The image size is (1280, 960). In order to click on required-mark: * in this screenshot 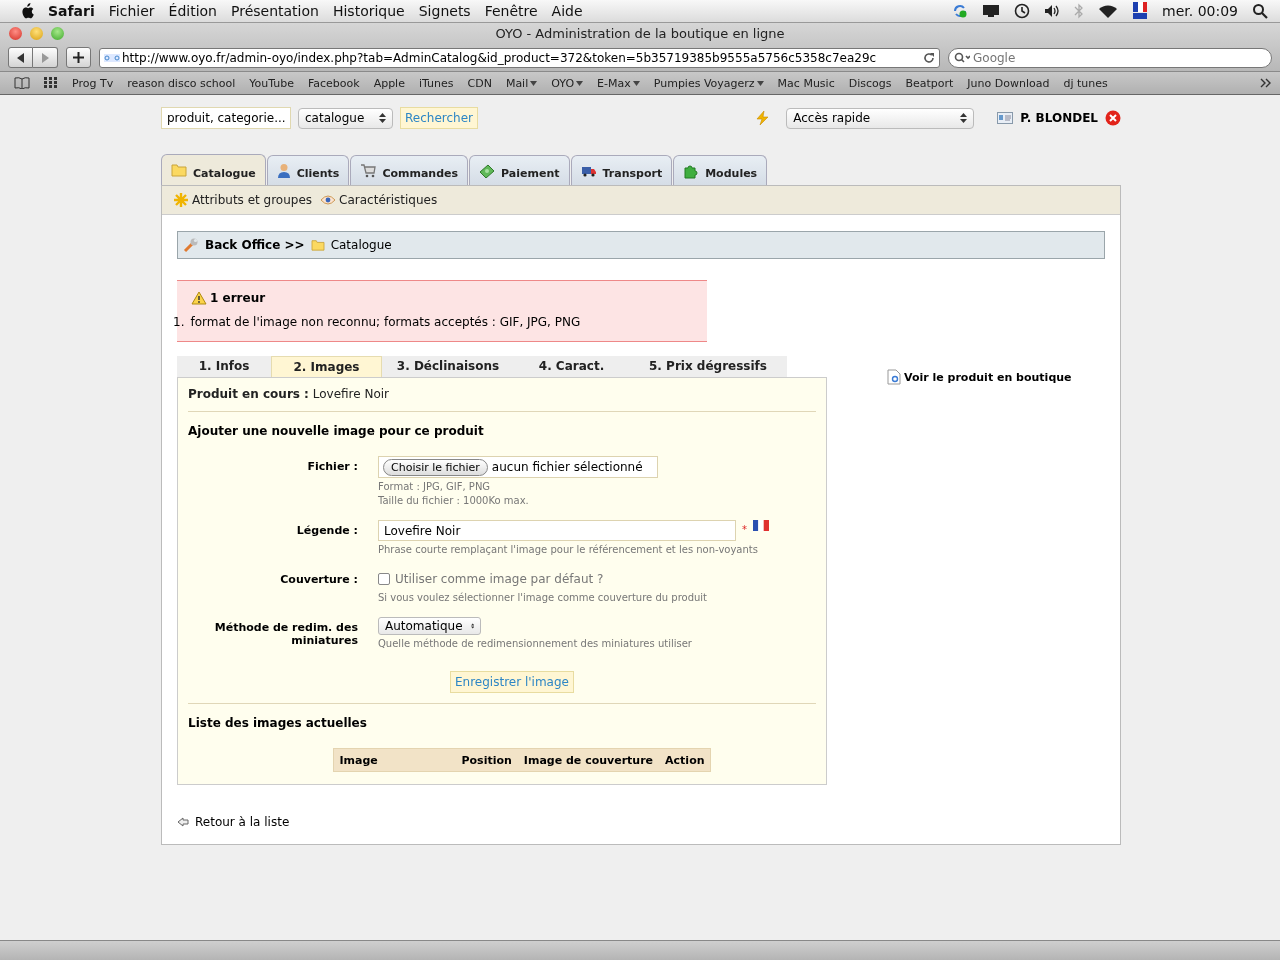, I will do `click(744, 529)`.